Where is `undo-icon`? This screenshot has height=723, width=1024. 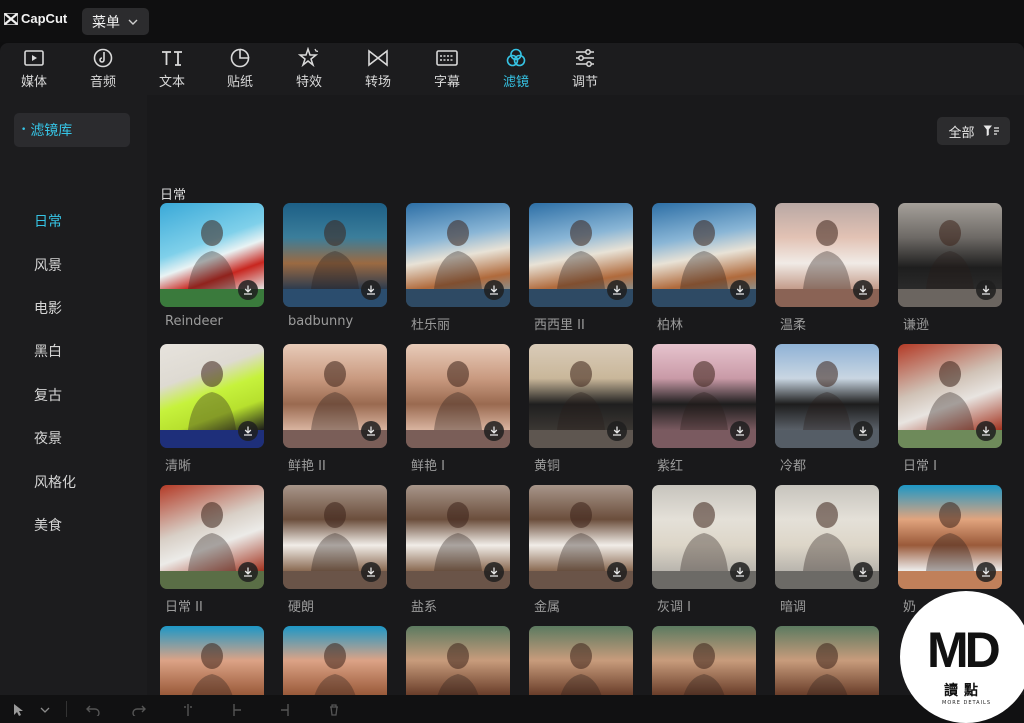
undo-icon is located at coordinates (93, 710).